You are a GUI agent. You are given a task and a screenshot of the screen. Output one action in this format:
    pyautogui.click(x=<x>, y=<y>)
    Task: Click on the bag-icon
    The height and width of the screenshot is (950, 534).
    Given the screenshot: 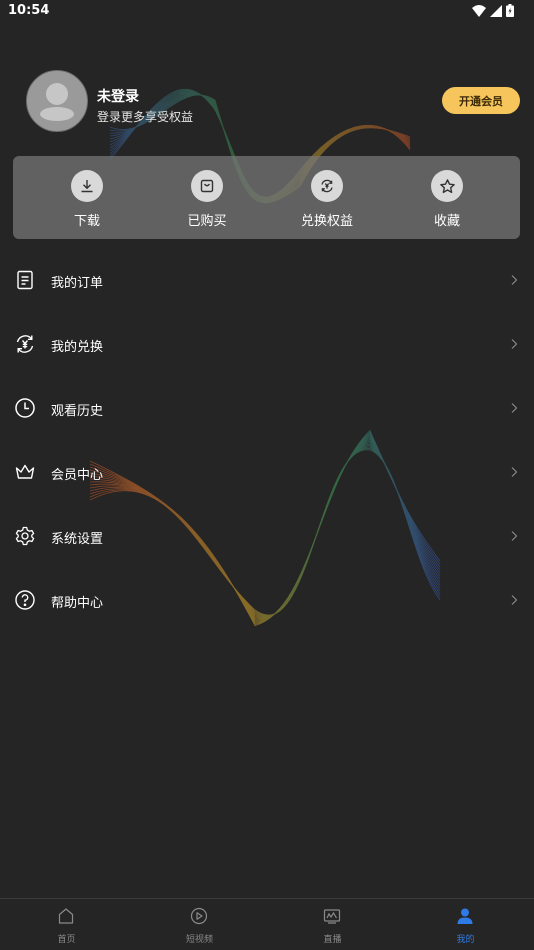 What is the action you would take?
    pyautogui.click(x=207, y=186)
    